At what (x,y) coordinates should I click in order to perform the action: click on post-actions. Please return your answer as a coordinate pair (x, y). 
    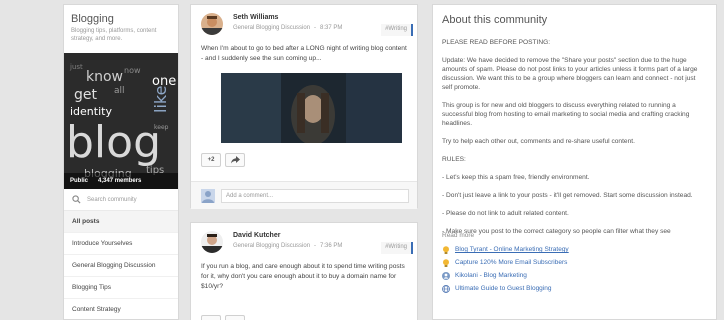
    Looking at the image, I should click on (223, 317).